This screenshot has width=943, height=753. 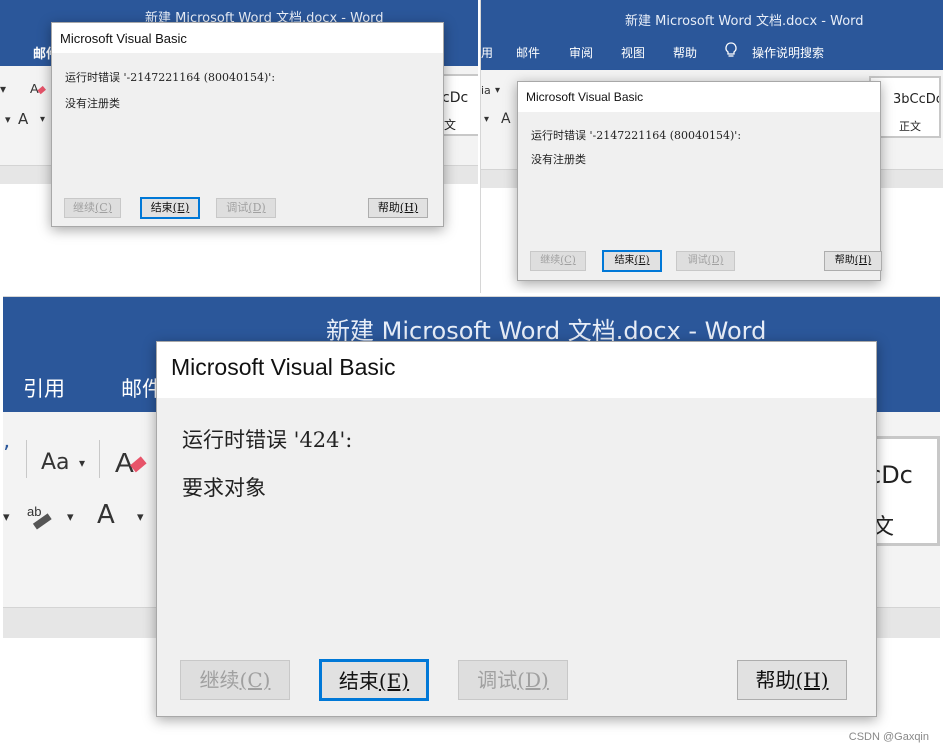 I want to click on error-message-text: 要求对象, so click(x=224, y=488).